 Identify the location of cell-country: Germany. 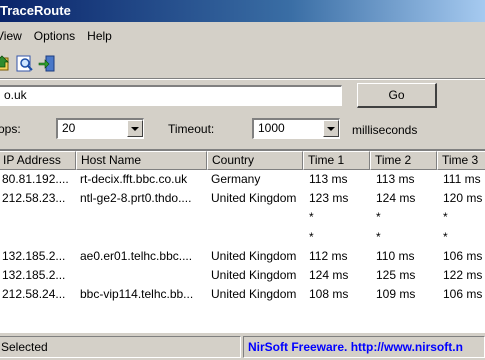
(236, 179).